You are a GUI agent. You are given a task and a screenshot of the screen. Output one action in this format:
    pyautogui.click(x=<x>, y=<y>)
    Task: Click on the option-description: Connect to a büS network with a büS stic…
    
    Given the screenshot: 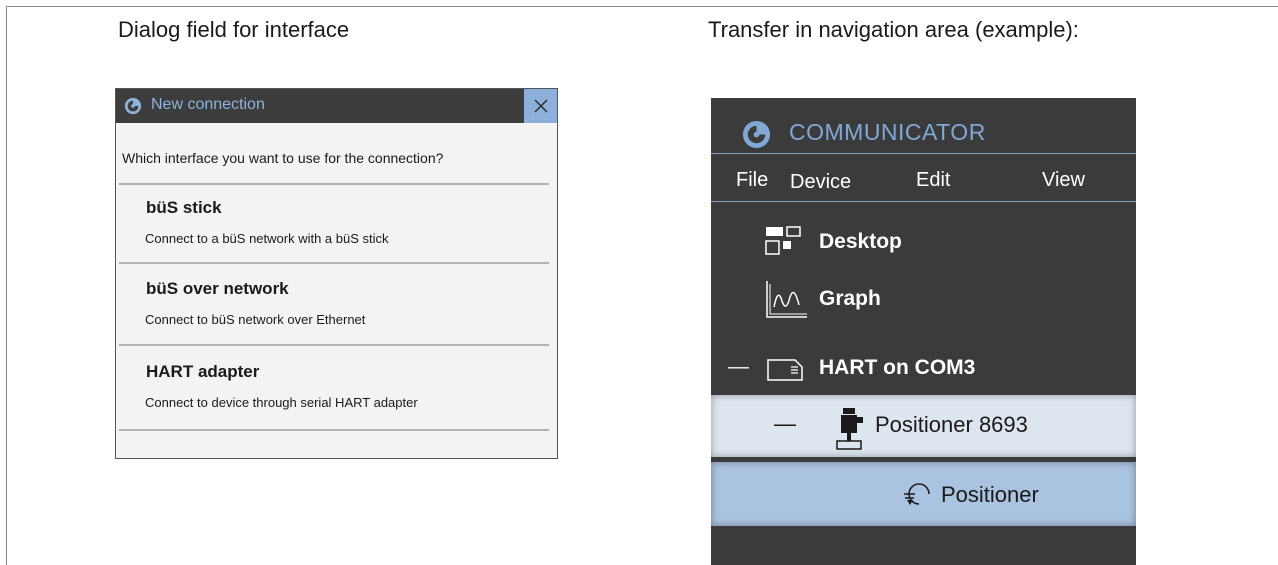 What is the action you would take?
    pyautogui.click(x=267, y=238)
    